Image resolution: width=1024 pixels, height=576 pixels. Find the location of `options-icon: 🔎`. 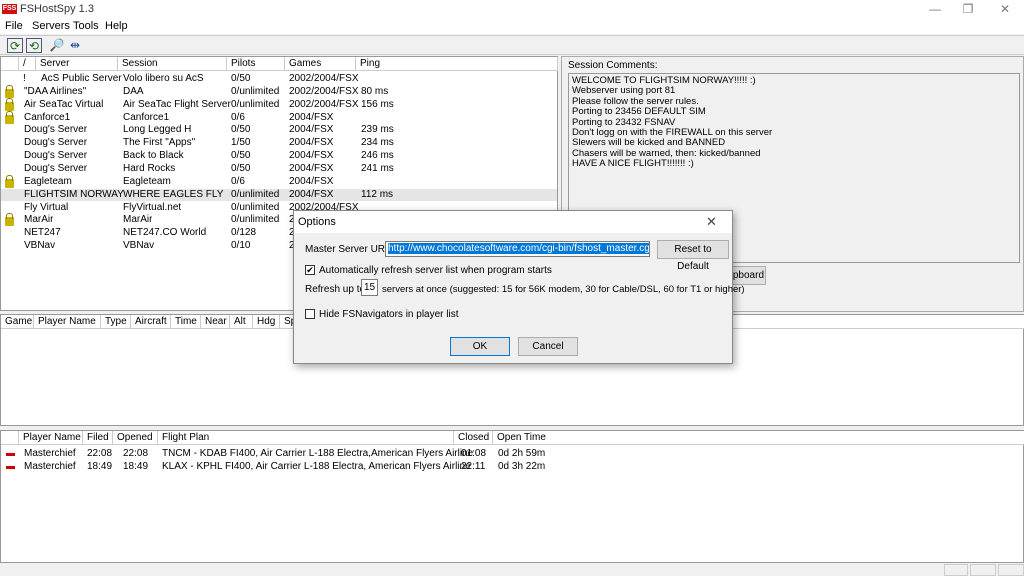

options-icon: 🔎 is located at coordinates (57, 45).